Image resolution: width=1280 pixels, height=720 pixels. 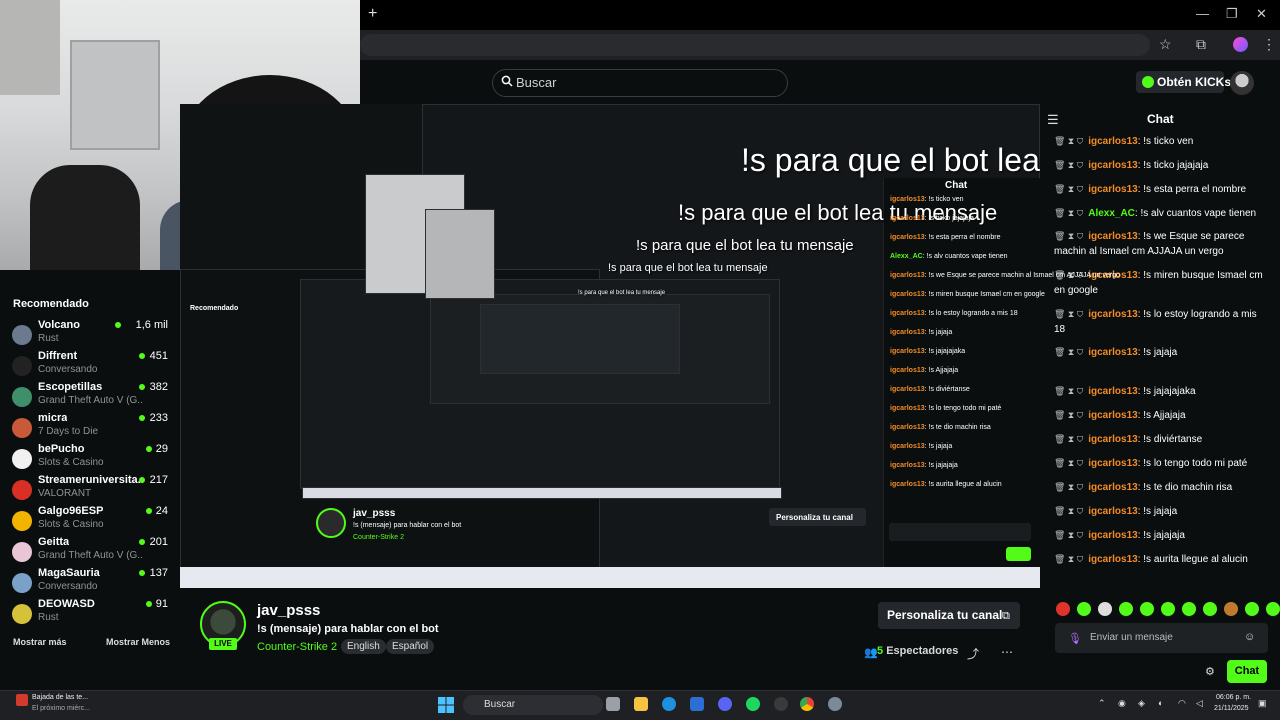 I want to click on recommended-channel-item: bePucho Slots & Casino 29, so click(x=90, y=458).